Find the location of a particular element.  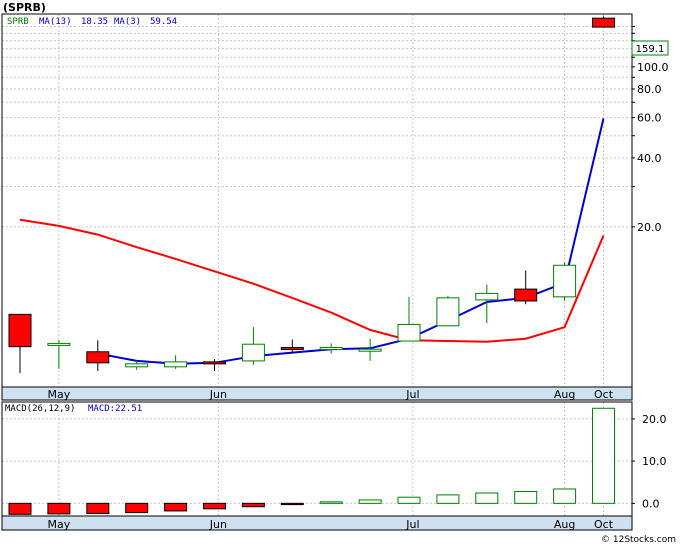

x-axis-band-bottom is located at coordinates (317, 523).